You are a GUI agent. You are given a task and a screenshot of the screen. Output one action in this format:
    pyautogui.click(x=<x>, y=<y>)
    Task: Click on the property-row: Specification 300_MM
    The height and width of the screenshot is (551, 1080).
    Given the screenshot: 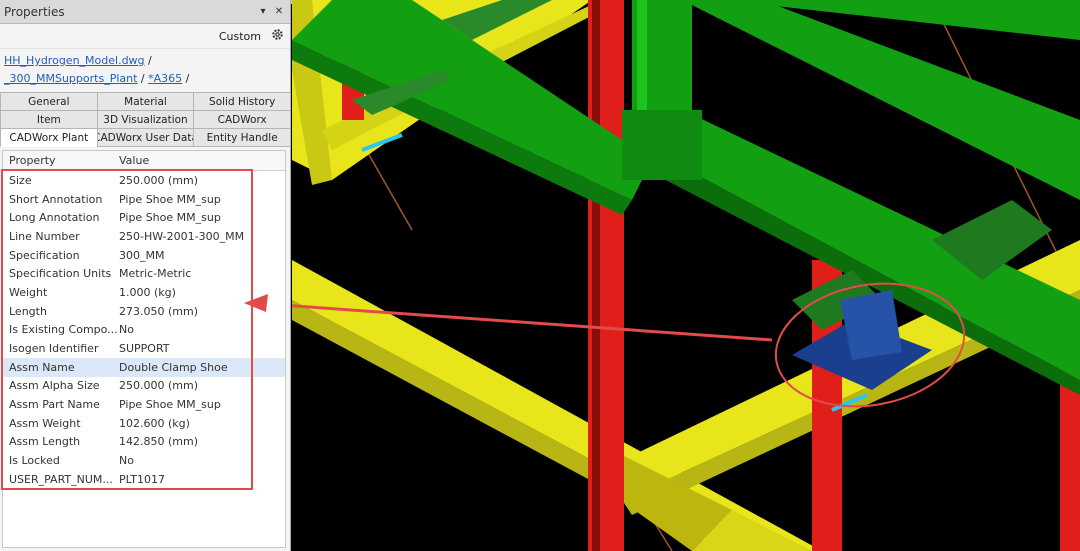 What is the action you would take?
    pyautogui.click(x=144, y=255)
    